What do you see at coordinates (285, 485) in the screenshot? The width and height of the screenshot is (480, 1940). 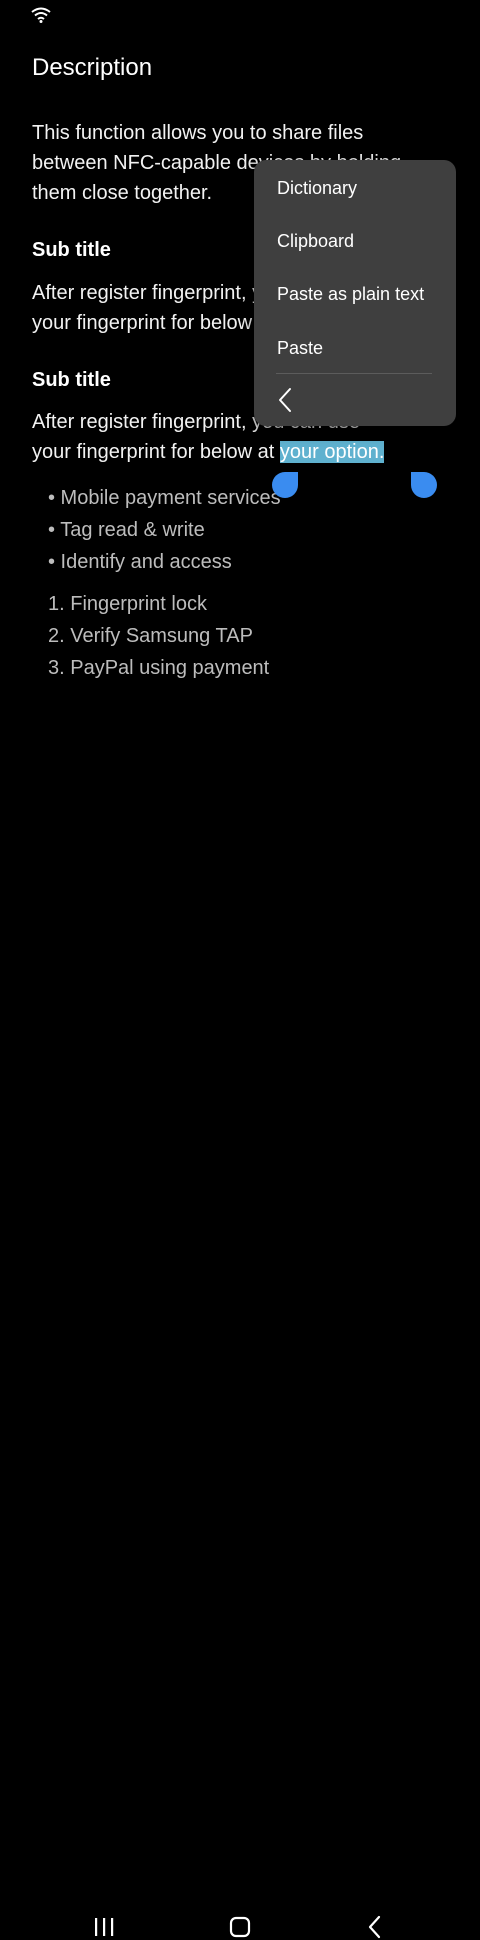 I see `selection-handle-start` at bounding box center [285, 485].